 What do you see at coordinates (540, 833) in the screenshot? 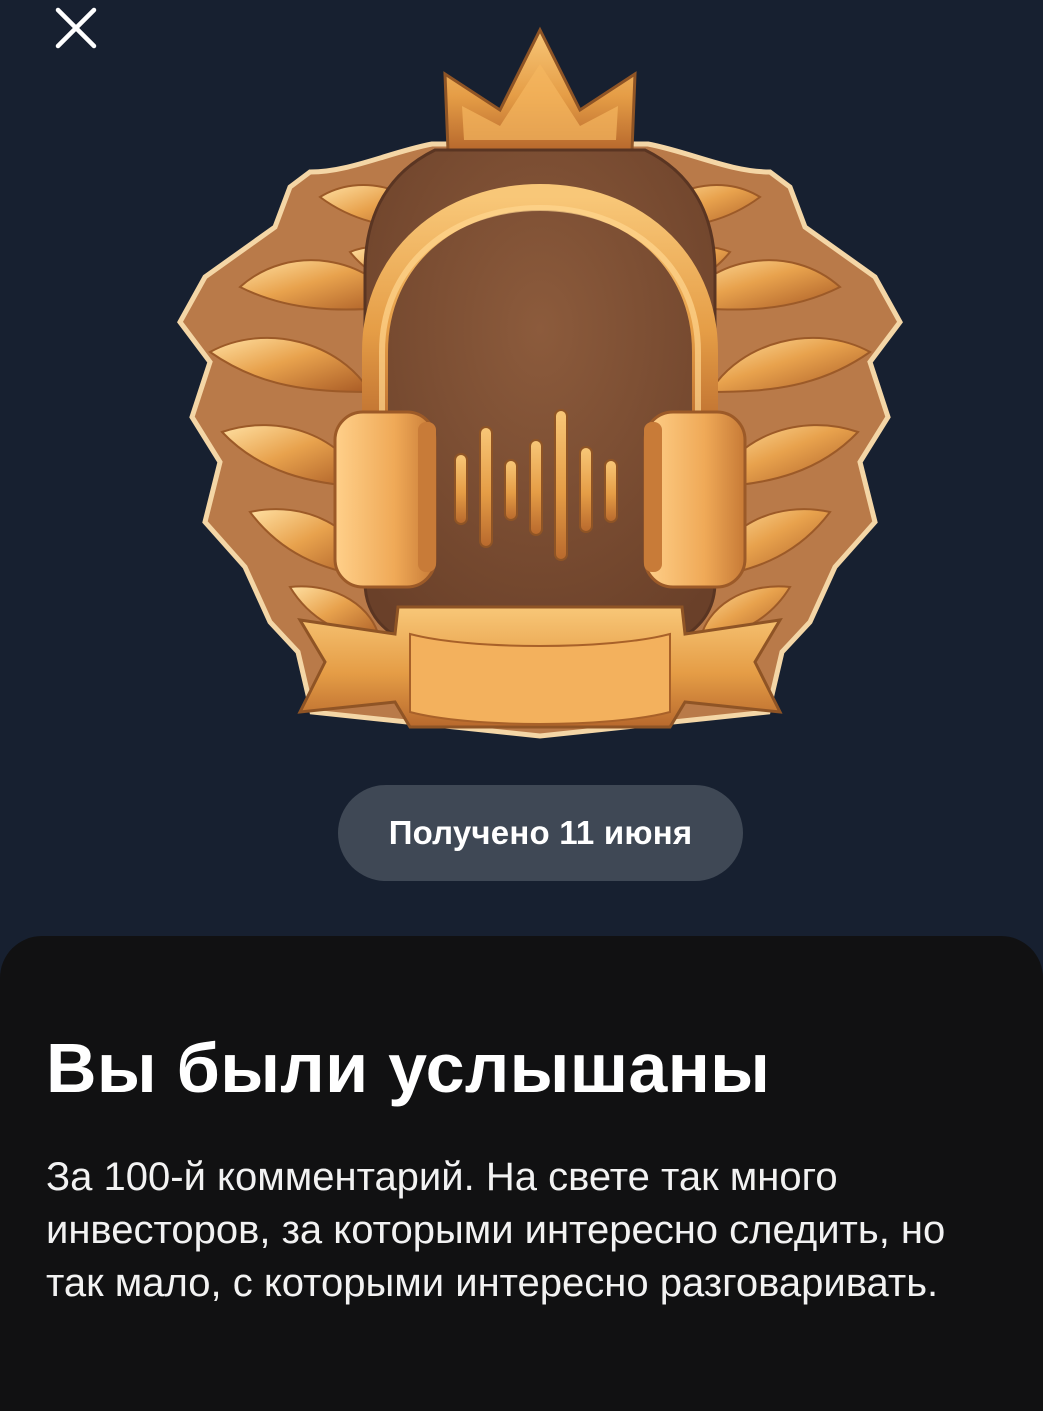
I see `received-date-badge: Получено 11 июня` at bounding box center [540, 833].